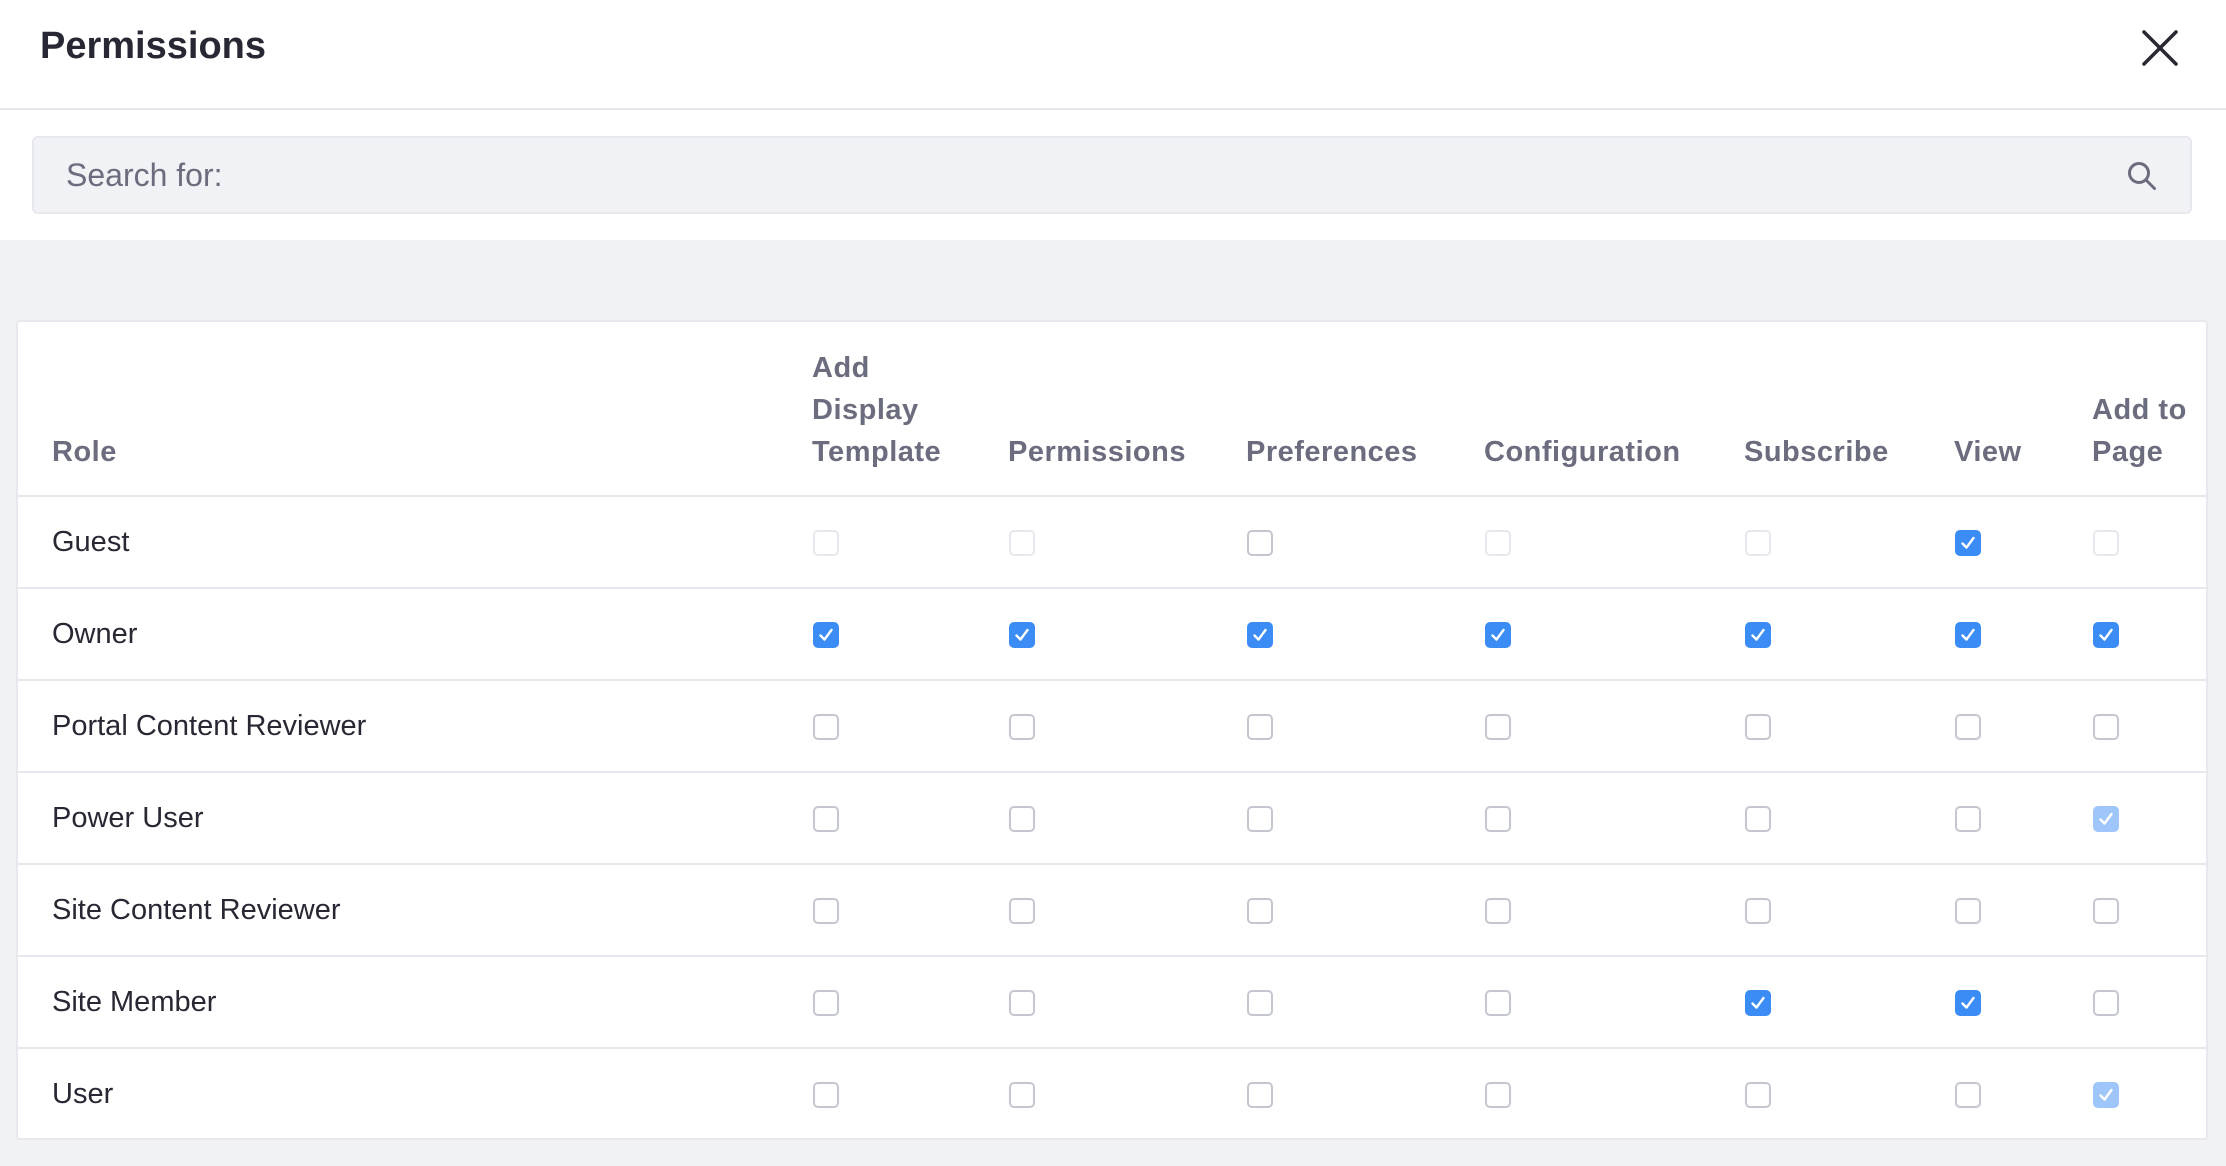 The image size is (2226, 1166). Describe the element at coordinates (865, 410) in the screenshot. I see `column-header-line: Display` at that location.